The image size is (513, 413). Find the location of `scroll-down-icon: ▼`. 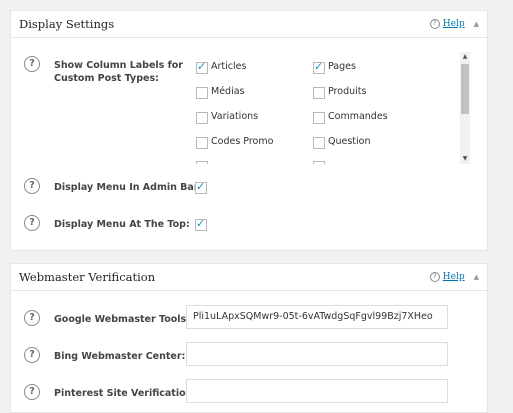

scroll-down-icon: ▼ is located at coordinates (465, 159).